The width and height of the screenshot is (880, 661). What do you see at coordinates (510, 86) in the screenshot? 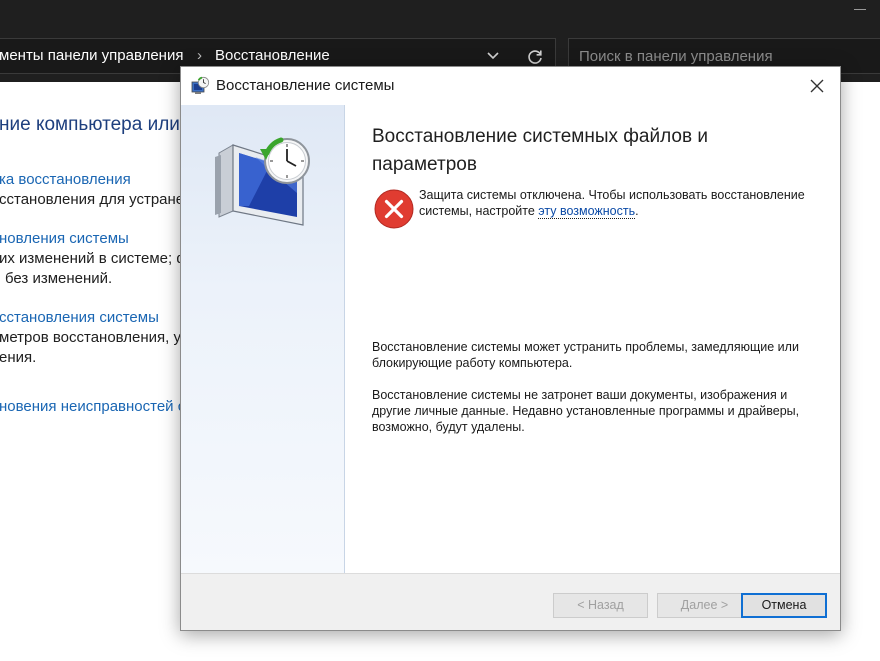
I see `dialog-titlebar: Восстановление системы` at bounding box center [510, 86].